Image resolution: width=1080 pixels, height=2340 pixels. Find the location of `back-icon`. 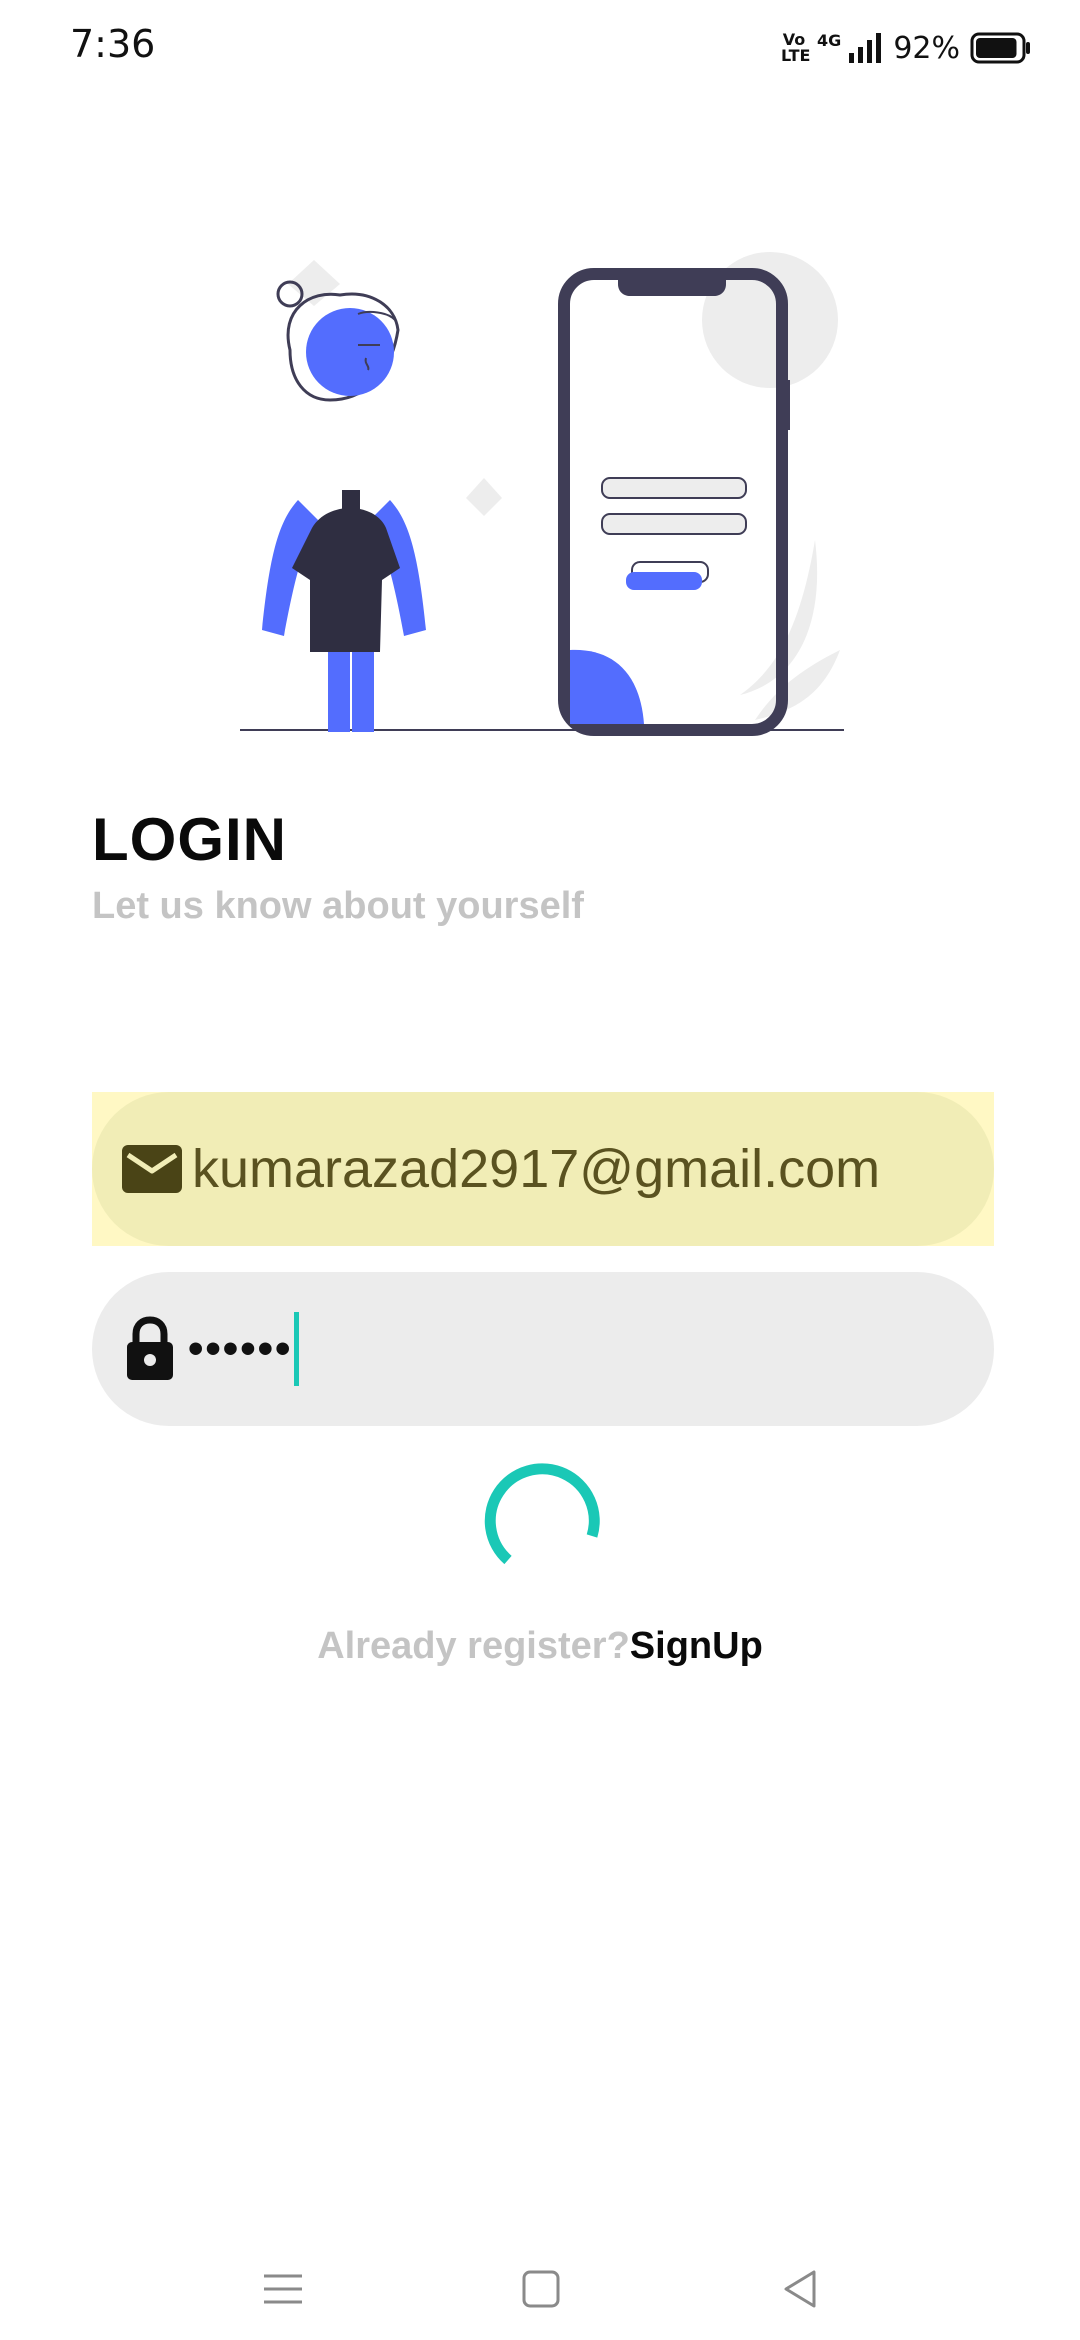

back-icon is located at coordinates (801, 2289).